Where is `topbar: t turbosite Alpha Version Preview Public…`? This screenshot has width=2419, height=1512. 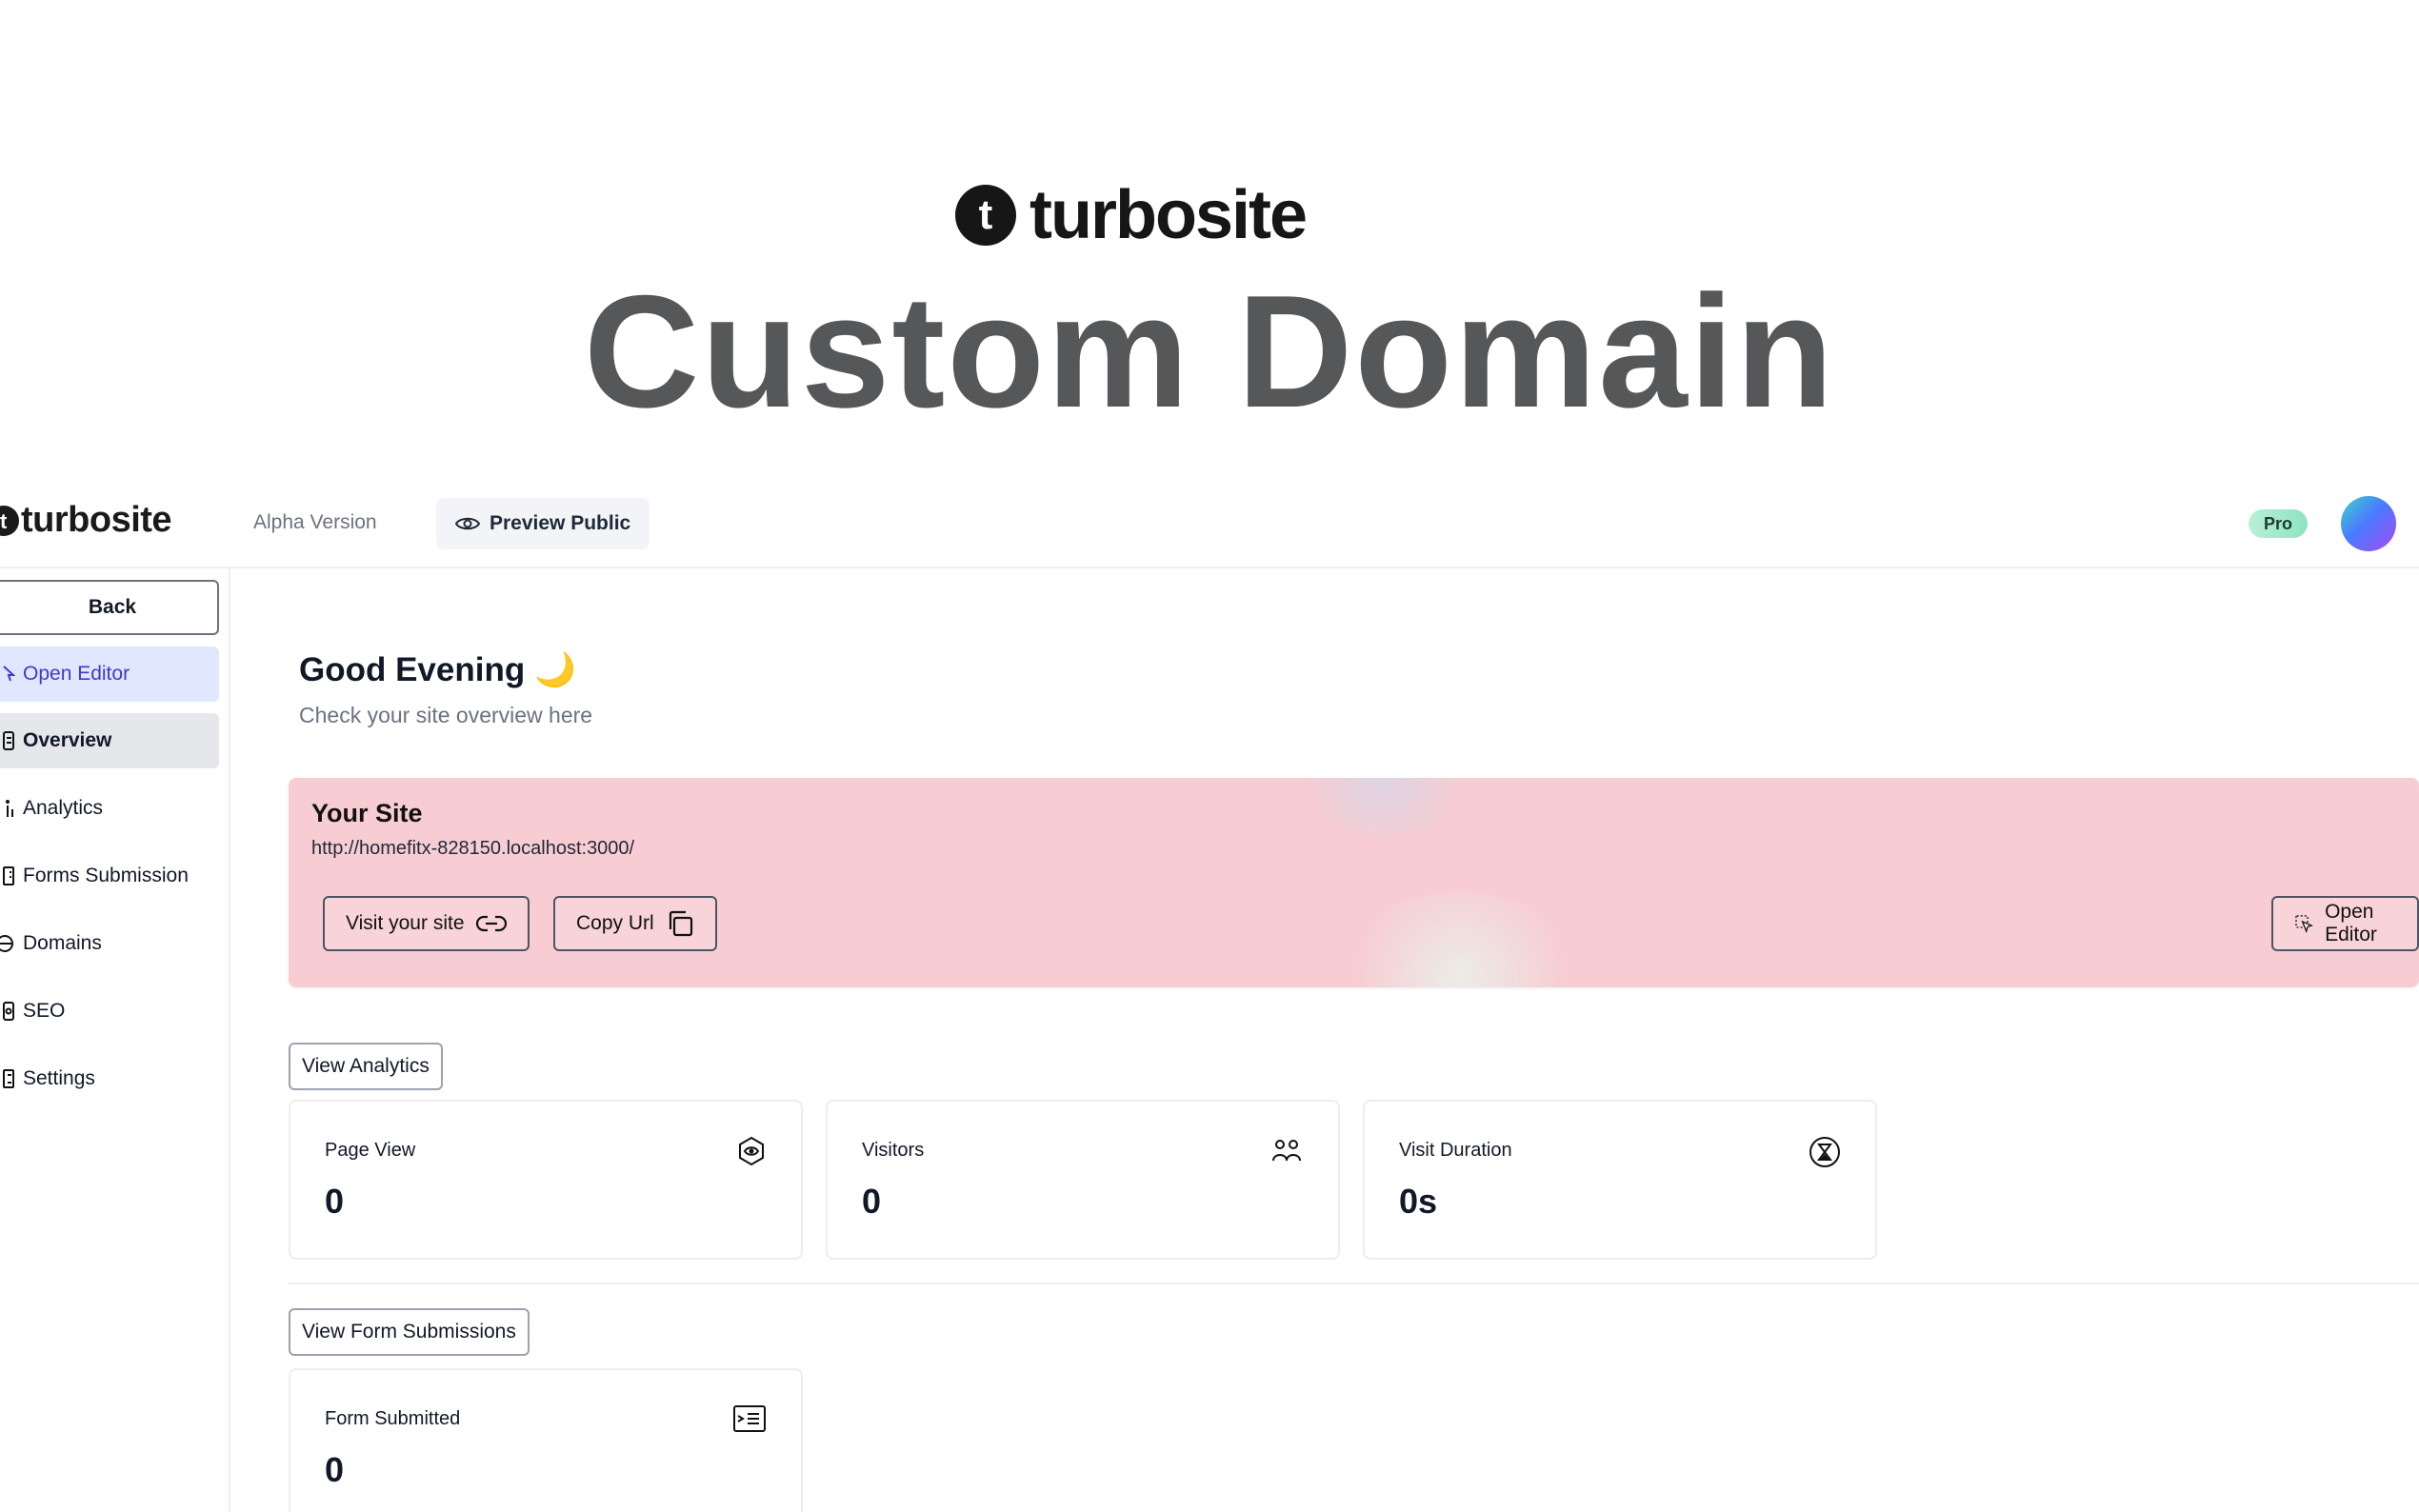
topbar: t turbosite Alpha Version Preview Public… is located at coordinates (1209, 524).